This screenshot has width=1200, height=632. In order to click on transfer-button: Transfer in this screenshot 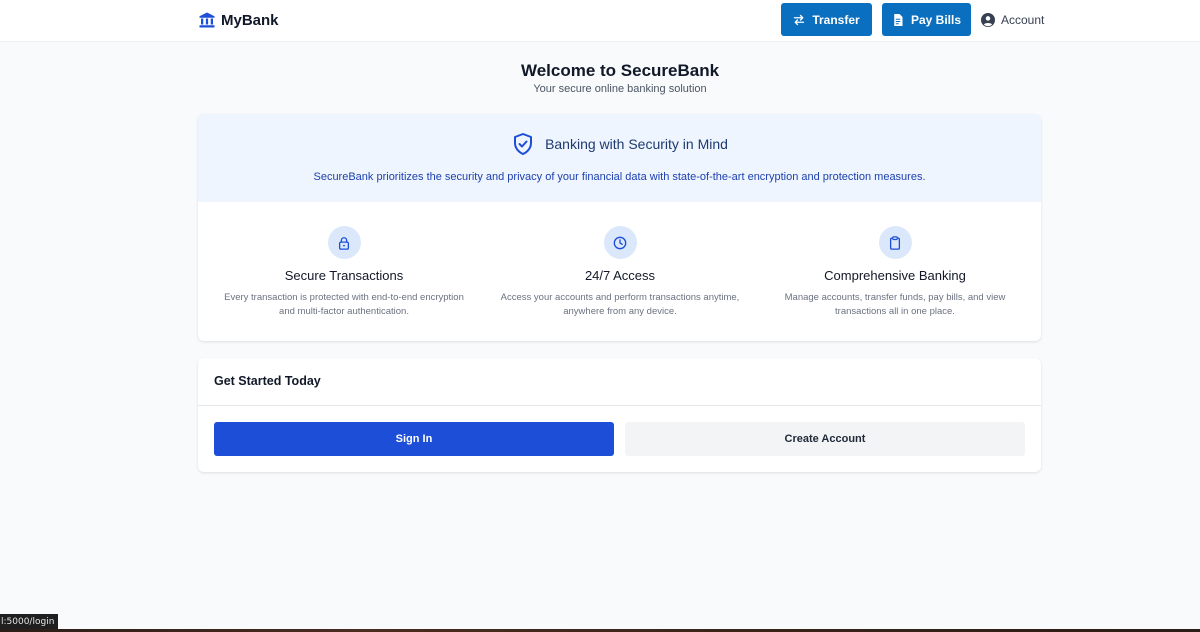, I will do `click(826, 19)`.